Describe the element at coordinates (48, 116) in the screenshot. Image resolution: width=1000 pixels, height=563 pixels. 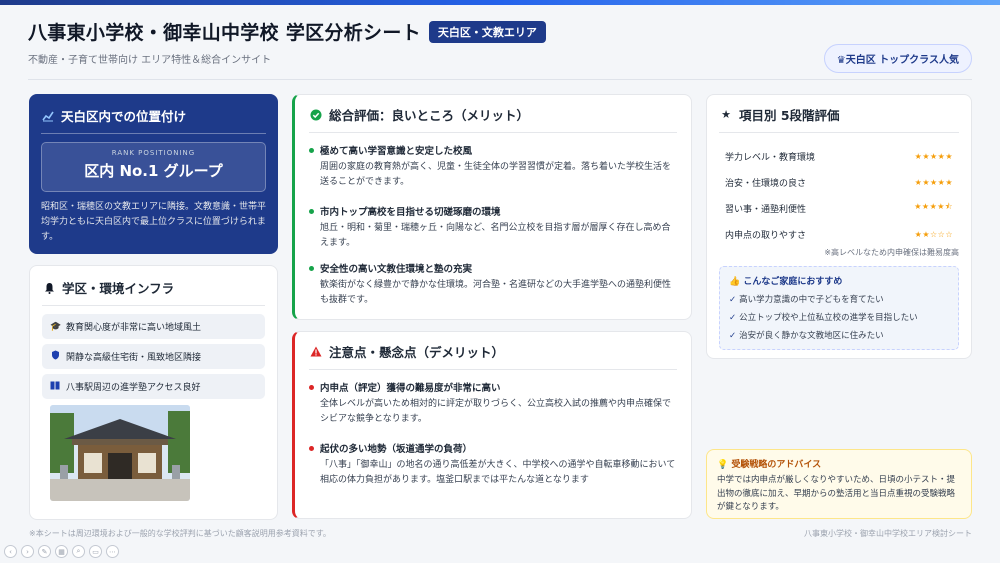
I see `trend-chart-icon` at that location.